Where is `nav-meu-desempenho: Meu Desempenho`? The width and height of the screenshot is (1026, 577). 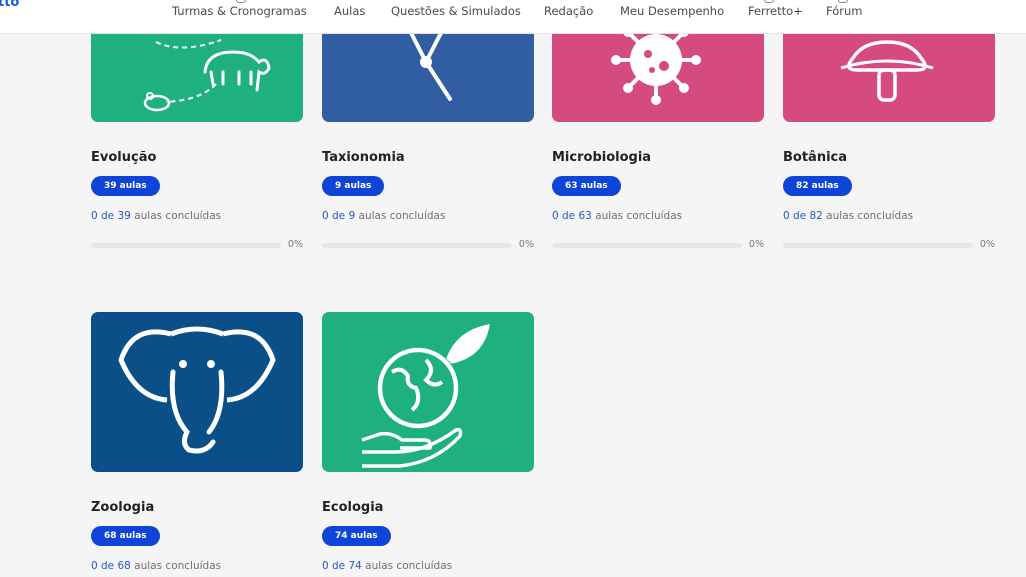
nav-meu-desempenho: Meu Desempenho is located at coordinates (672, 11).